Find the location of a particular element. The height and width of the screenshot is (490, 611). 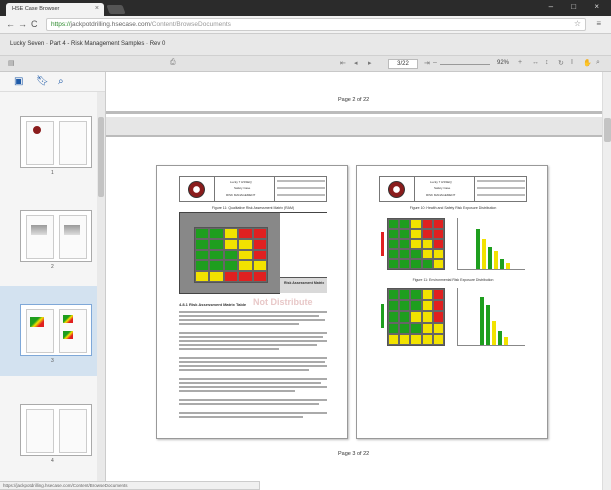

print-icon: ⎙ is located at coordinates (173, 63).